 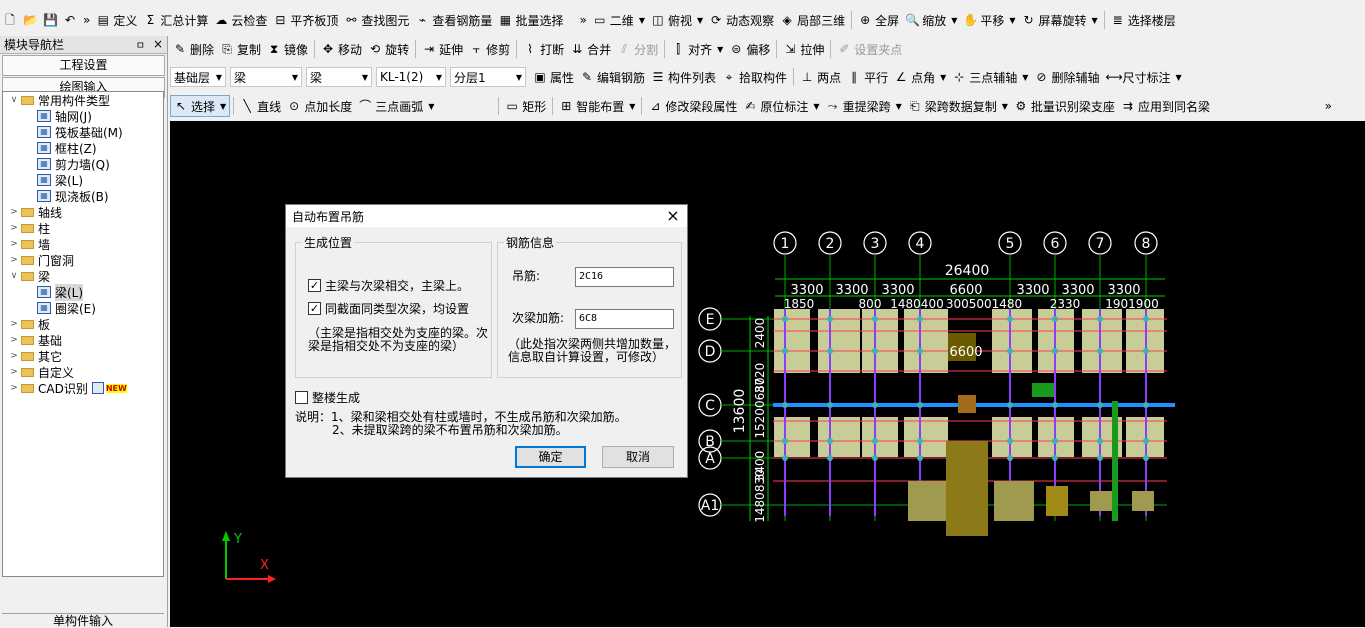 What do you see at coordinates (820, 77) in the screenshot?
I see `tb3-two-point-button: ⊥ 两点` at bounding box center [820, 77].